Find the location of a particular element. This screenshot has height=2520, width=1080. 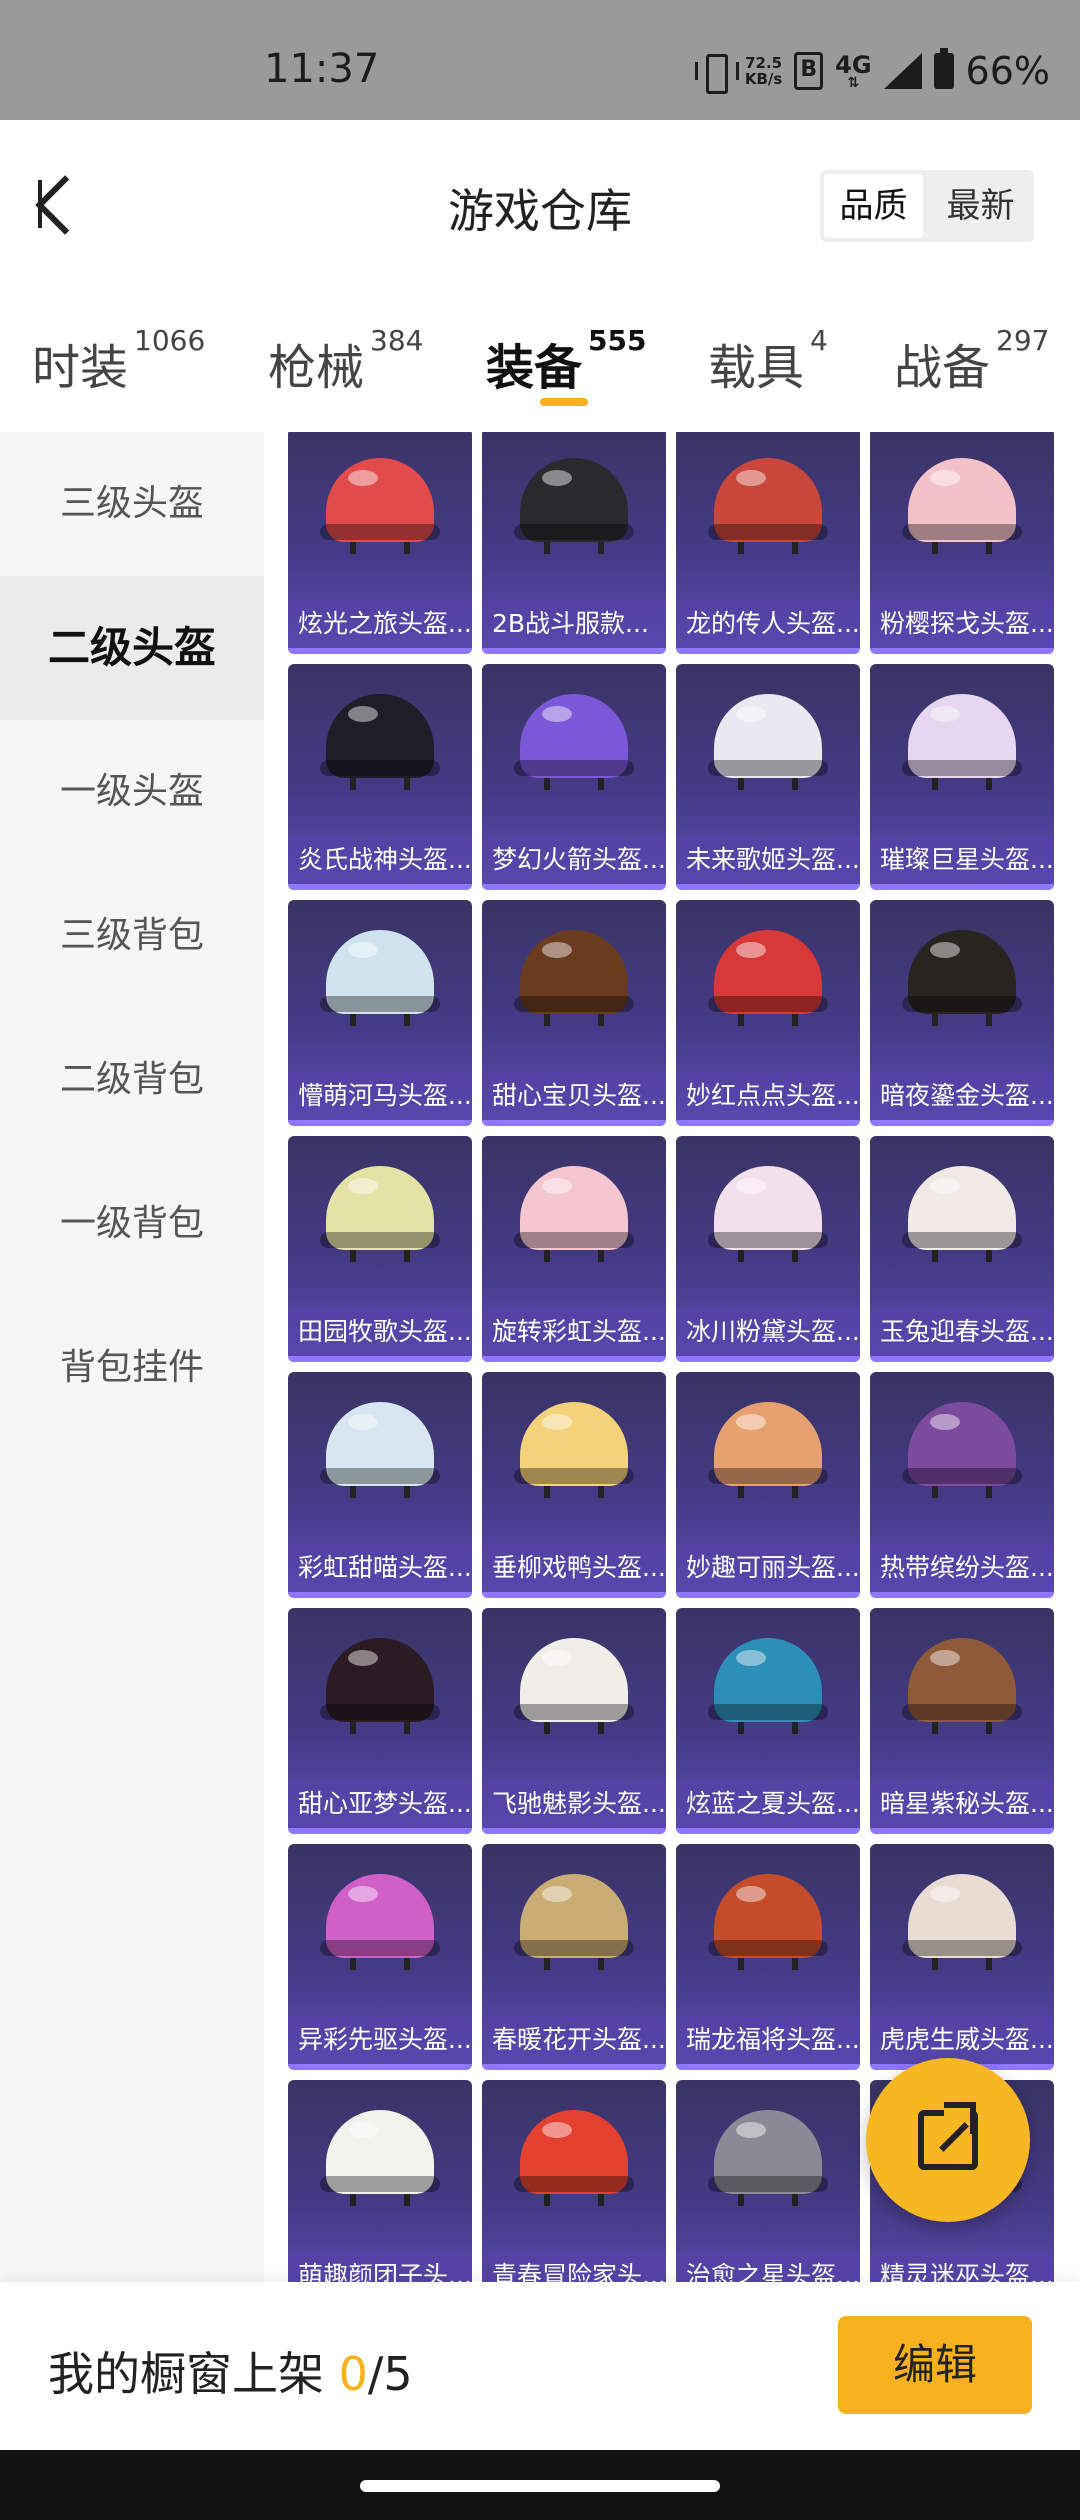

showcase-status: 我的橱窗上架 0/5 is located at coordinates (230, 2371).